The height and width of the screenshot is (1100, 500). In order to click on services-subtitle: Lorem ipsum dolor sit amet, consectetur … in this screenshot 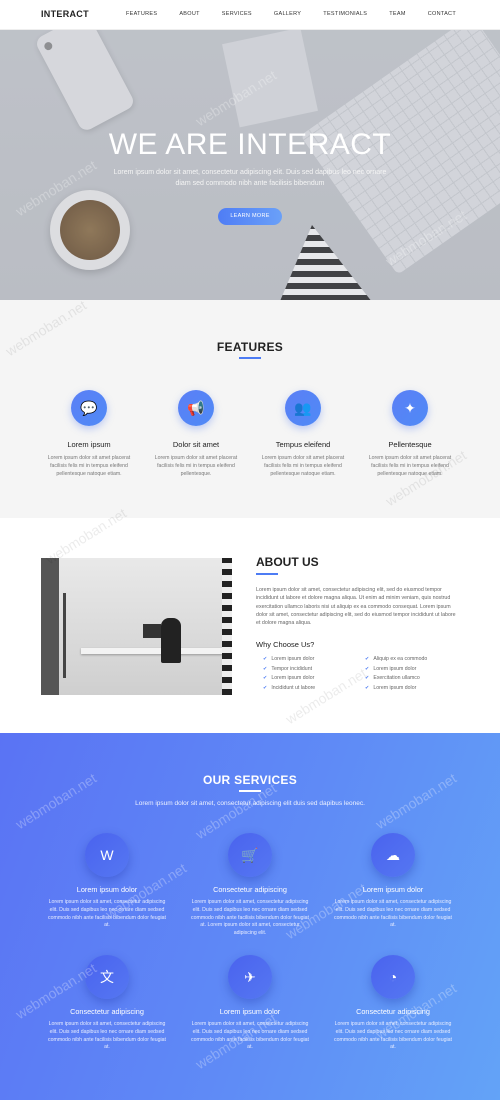, I will do `click(250, 803)`.